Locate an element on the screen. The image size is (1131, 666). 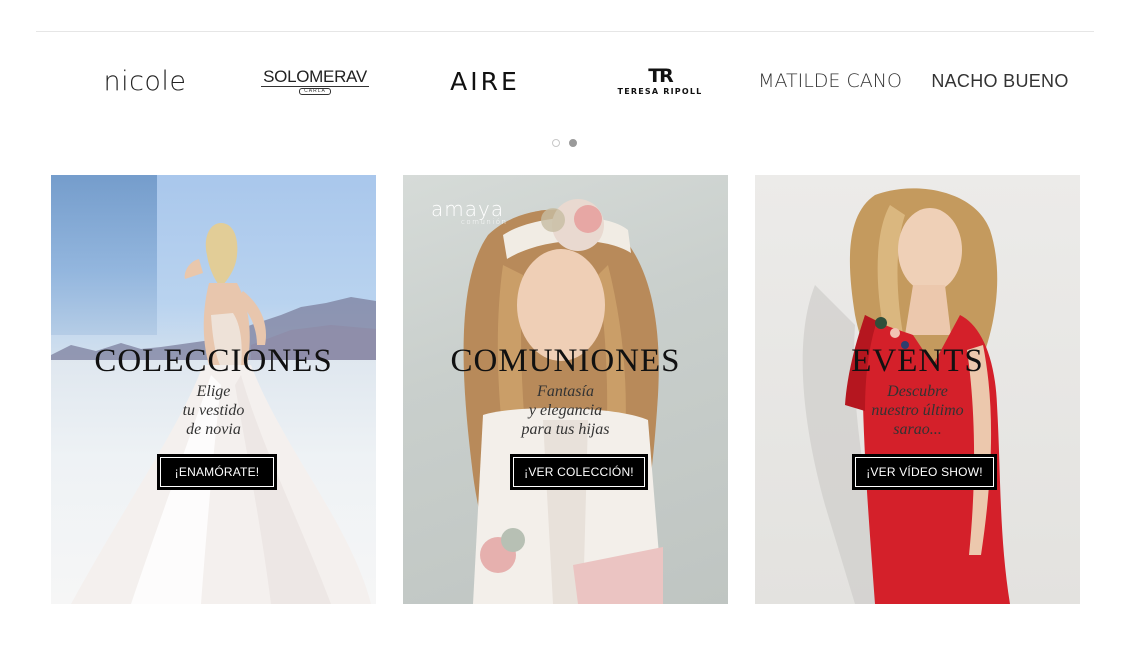
brand-logo-matilde-cano: MATILDE CANO is located at coordinates (830, 81).